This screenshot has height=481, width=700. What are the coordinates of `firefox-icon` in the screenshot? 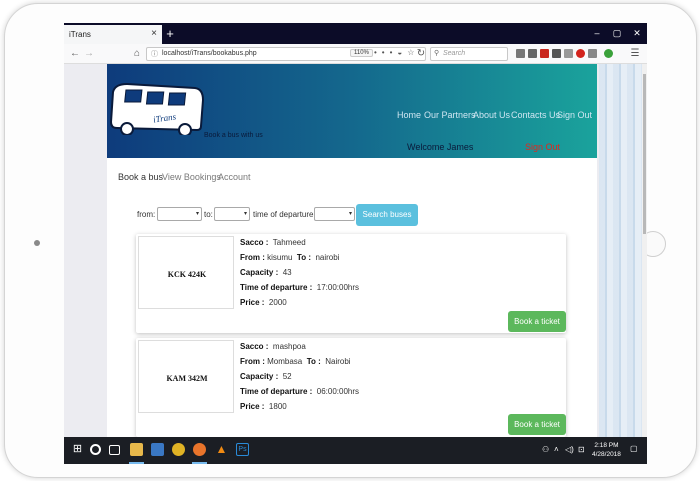 It's located at (199, 449).